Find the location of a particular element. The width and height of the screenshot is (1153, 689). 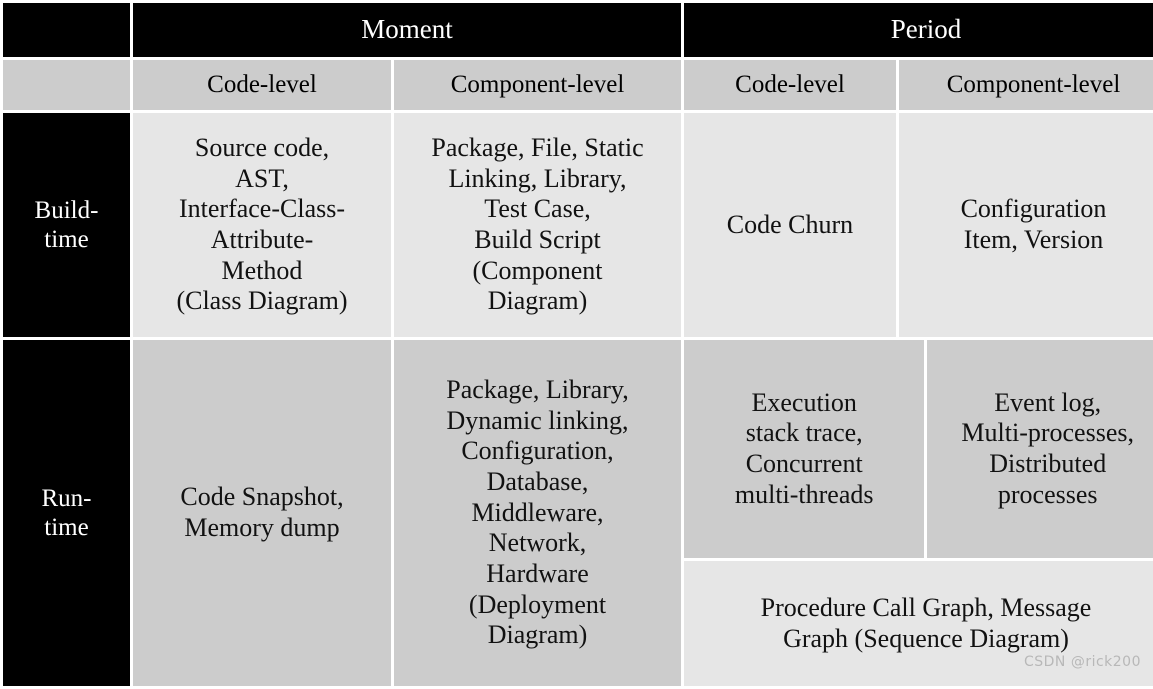

cell-build-time-period-component-level: Configuration Item, Version is located at coordinates (1026, 225).